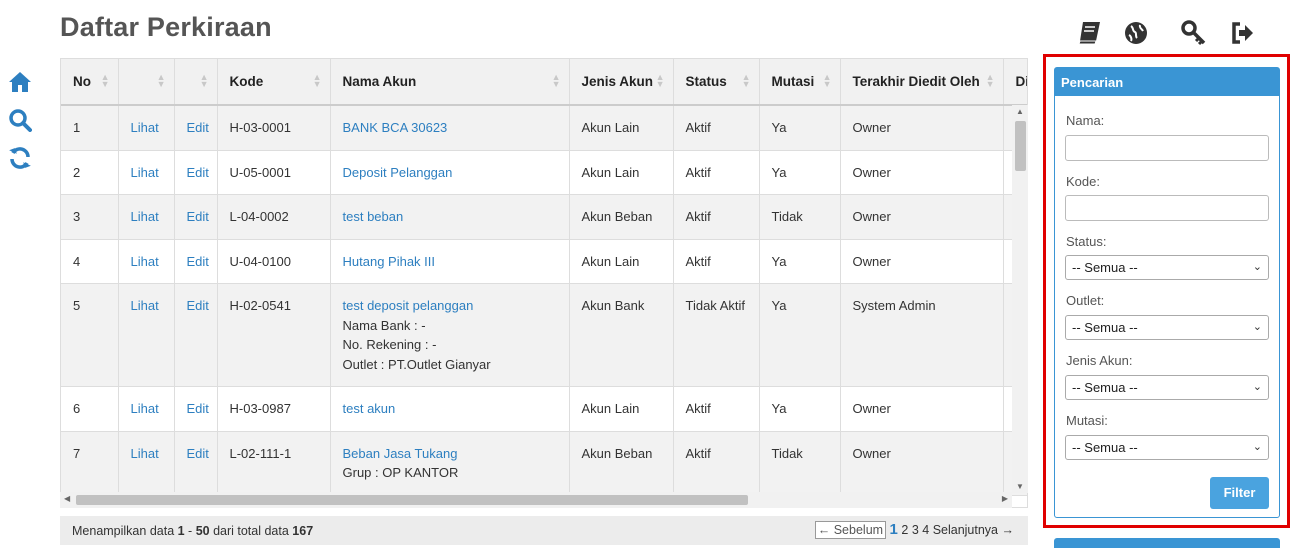  What do you see at coordinates (20, 120) in the screenshot?
I see `search-icon` at bounding box center [20, 120].